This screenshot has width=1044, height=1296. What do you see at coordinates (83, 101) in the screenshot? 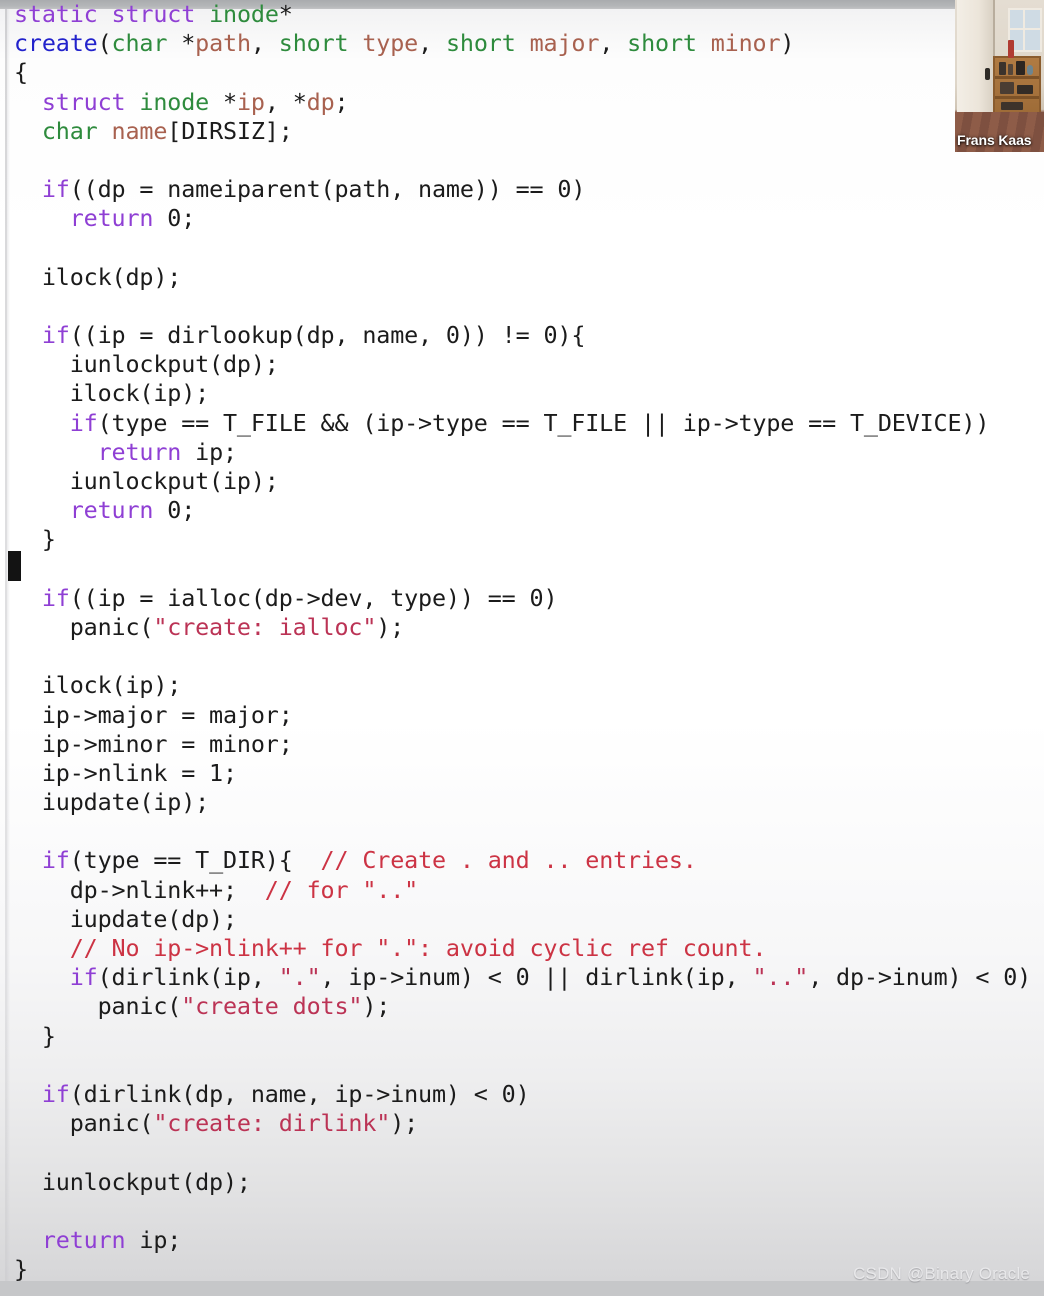
I see `code-token-kw: struct` at bounding box center [83, 101].